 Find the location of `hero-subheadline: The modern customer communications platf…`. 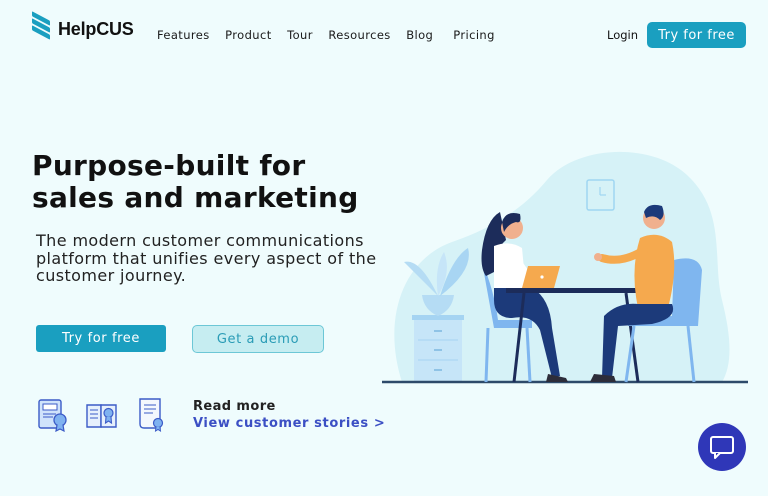

hero-subheadline: The modern customer communications platf… is located at coordinates (206, 258).